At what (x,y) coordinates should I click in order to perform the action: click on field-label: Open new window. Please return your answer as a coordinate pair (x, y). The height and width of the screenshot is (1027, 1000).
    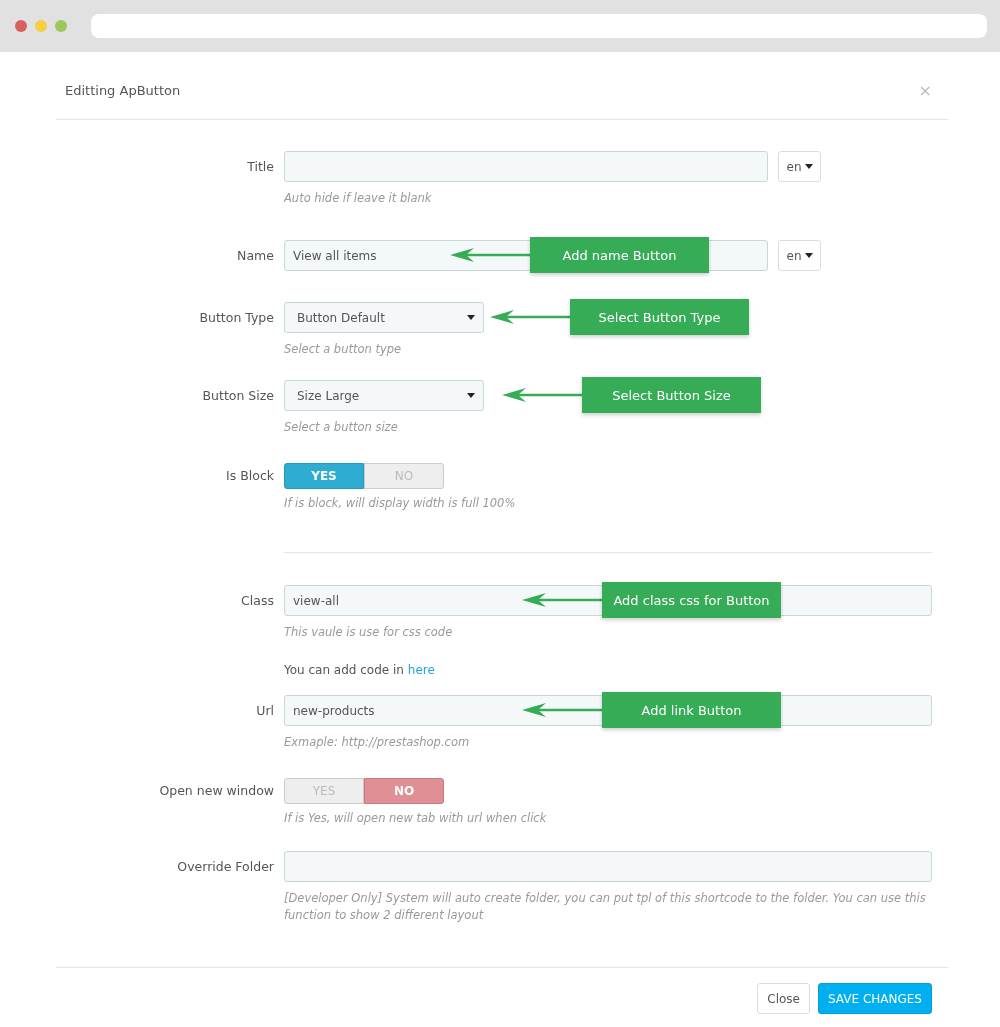
    Looking at the image, I should click on (216, 790).